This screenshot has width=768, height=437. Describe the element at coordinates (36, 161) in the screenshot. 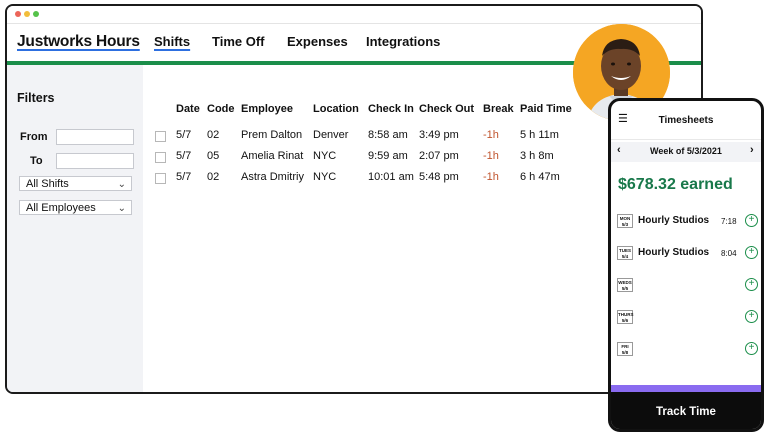

I see `to-label: To` at that location.